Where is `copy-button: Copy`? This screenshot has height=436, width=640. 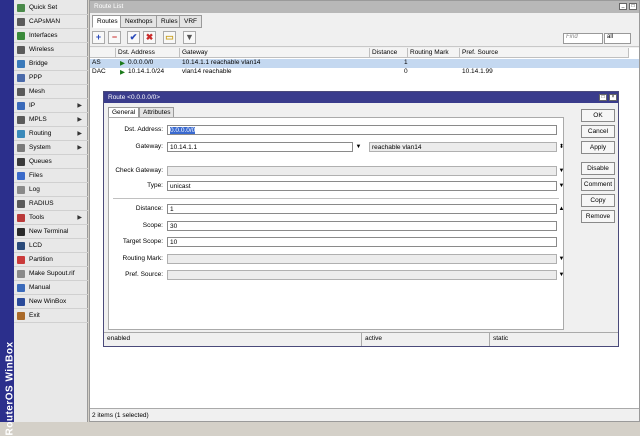 copy-button: Copy is located at coordinates (598, 200).